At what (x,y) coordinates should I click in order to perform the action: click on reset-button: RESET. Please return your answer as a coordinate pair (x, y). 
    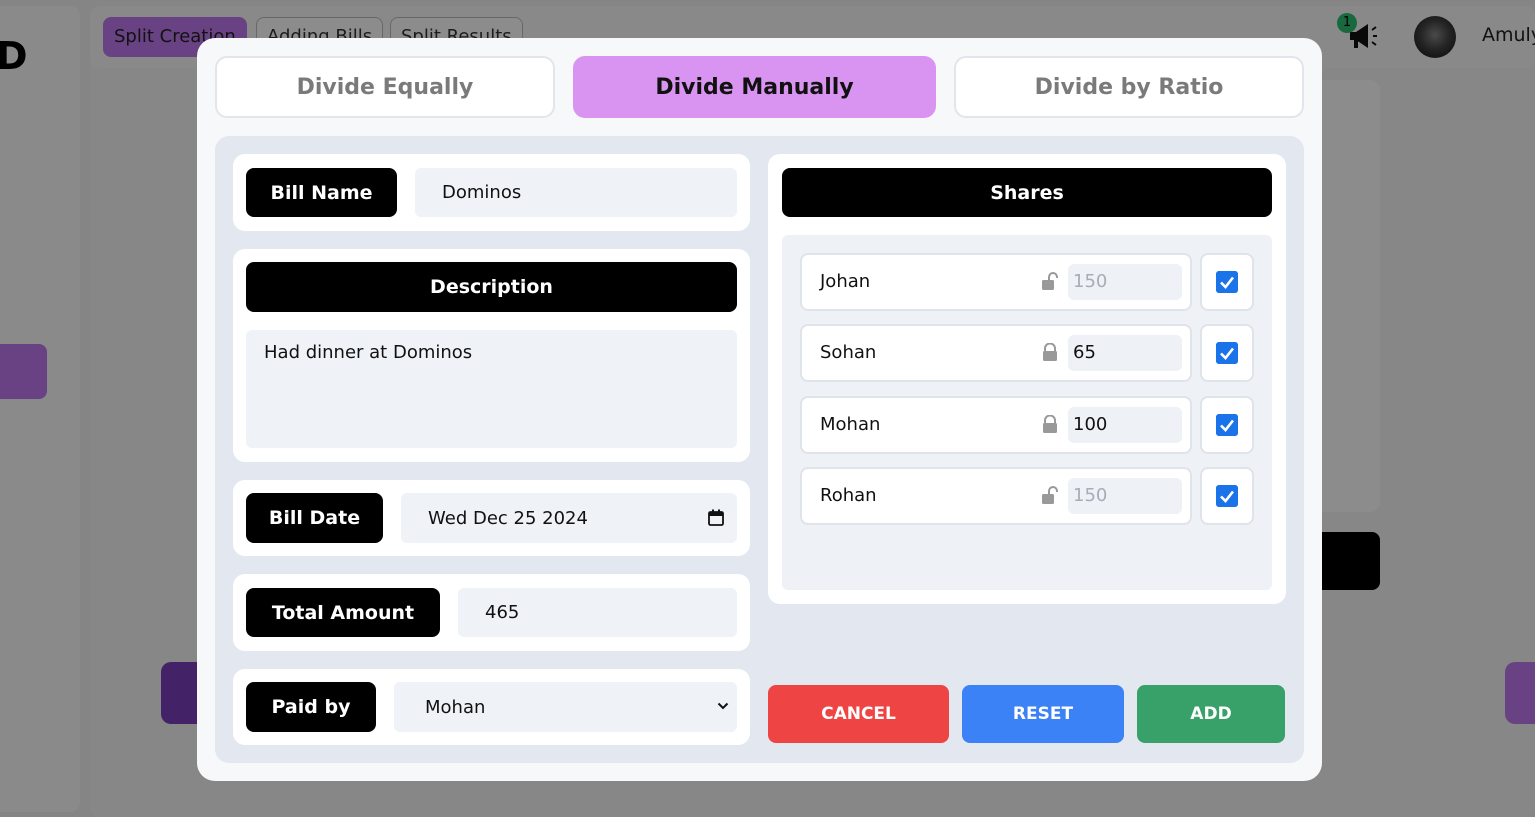
    Looking at the image, I should click on (1043, 714).